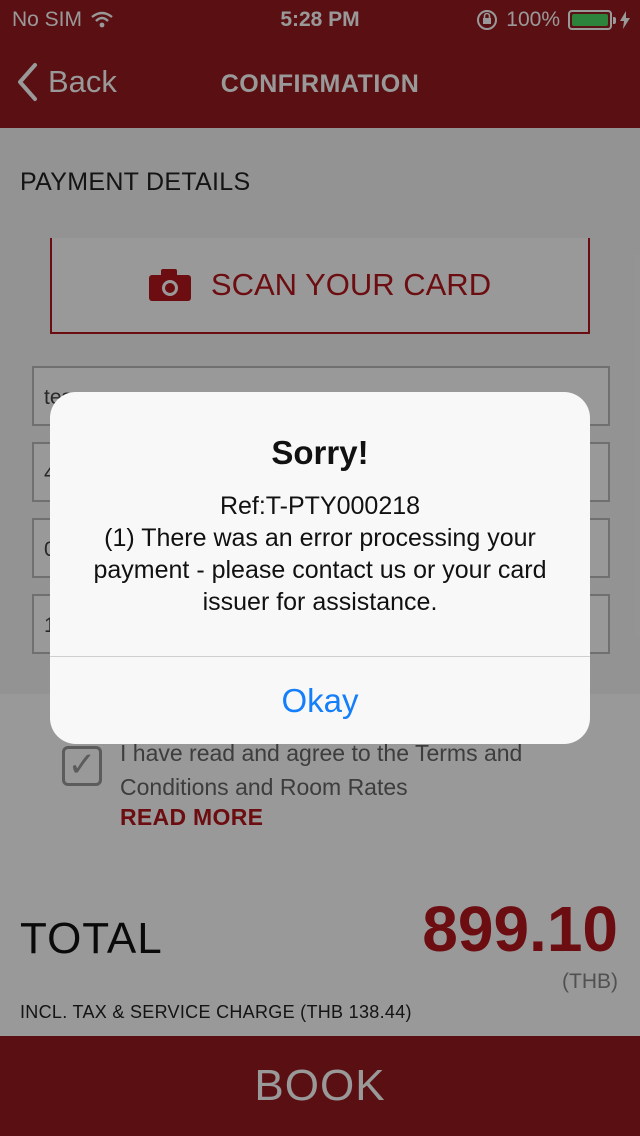 This screenshot has height=1136, width=640. Describe the element at coordinates (320, 452) in the screenshot. I see `alert-title: Sorry!` at that location.